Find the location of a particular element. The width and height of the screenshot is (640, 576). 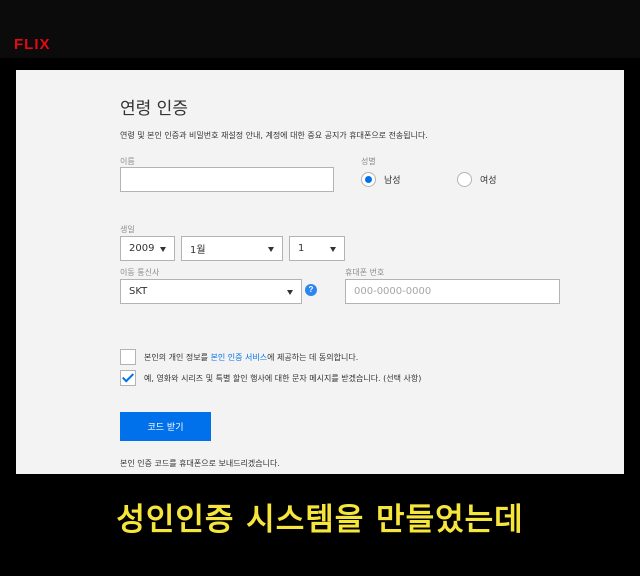

phone-input is located at coordinates (452, 291).